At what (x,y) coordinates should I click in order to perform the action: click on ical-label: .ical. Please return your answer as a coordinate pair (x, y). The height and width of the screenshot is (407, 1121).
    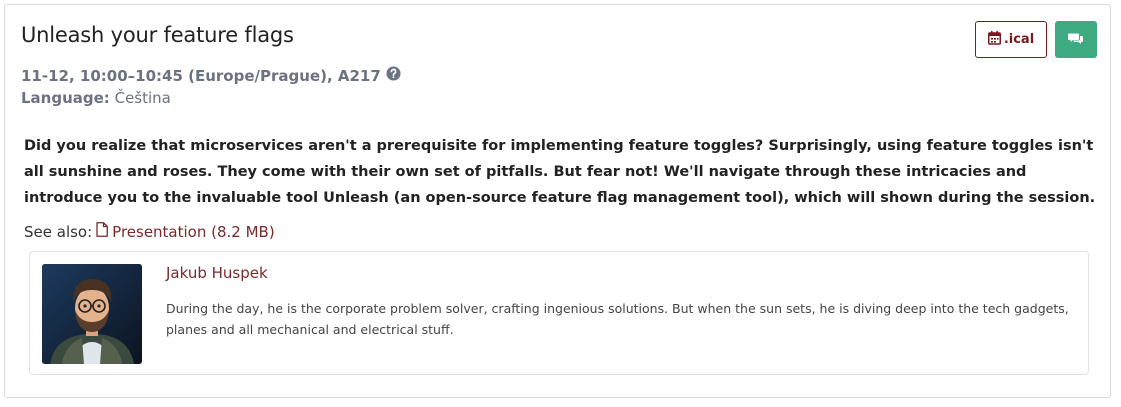
    Looking at the image, I should click on (1019, 39).